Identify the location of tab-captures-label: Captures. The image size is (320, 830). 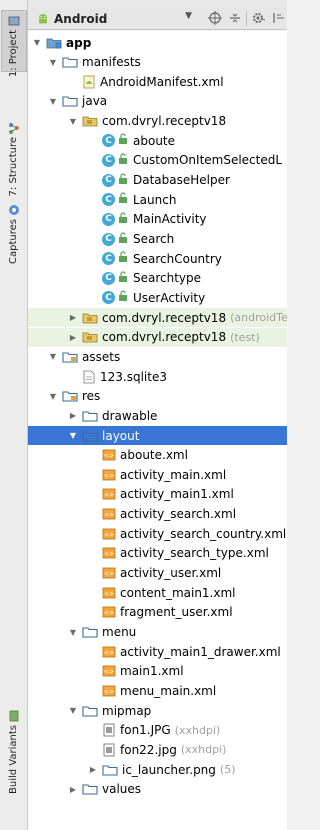
(13, 241).